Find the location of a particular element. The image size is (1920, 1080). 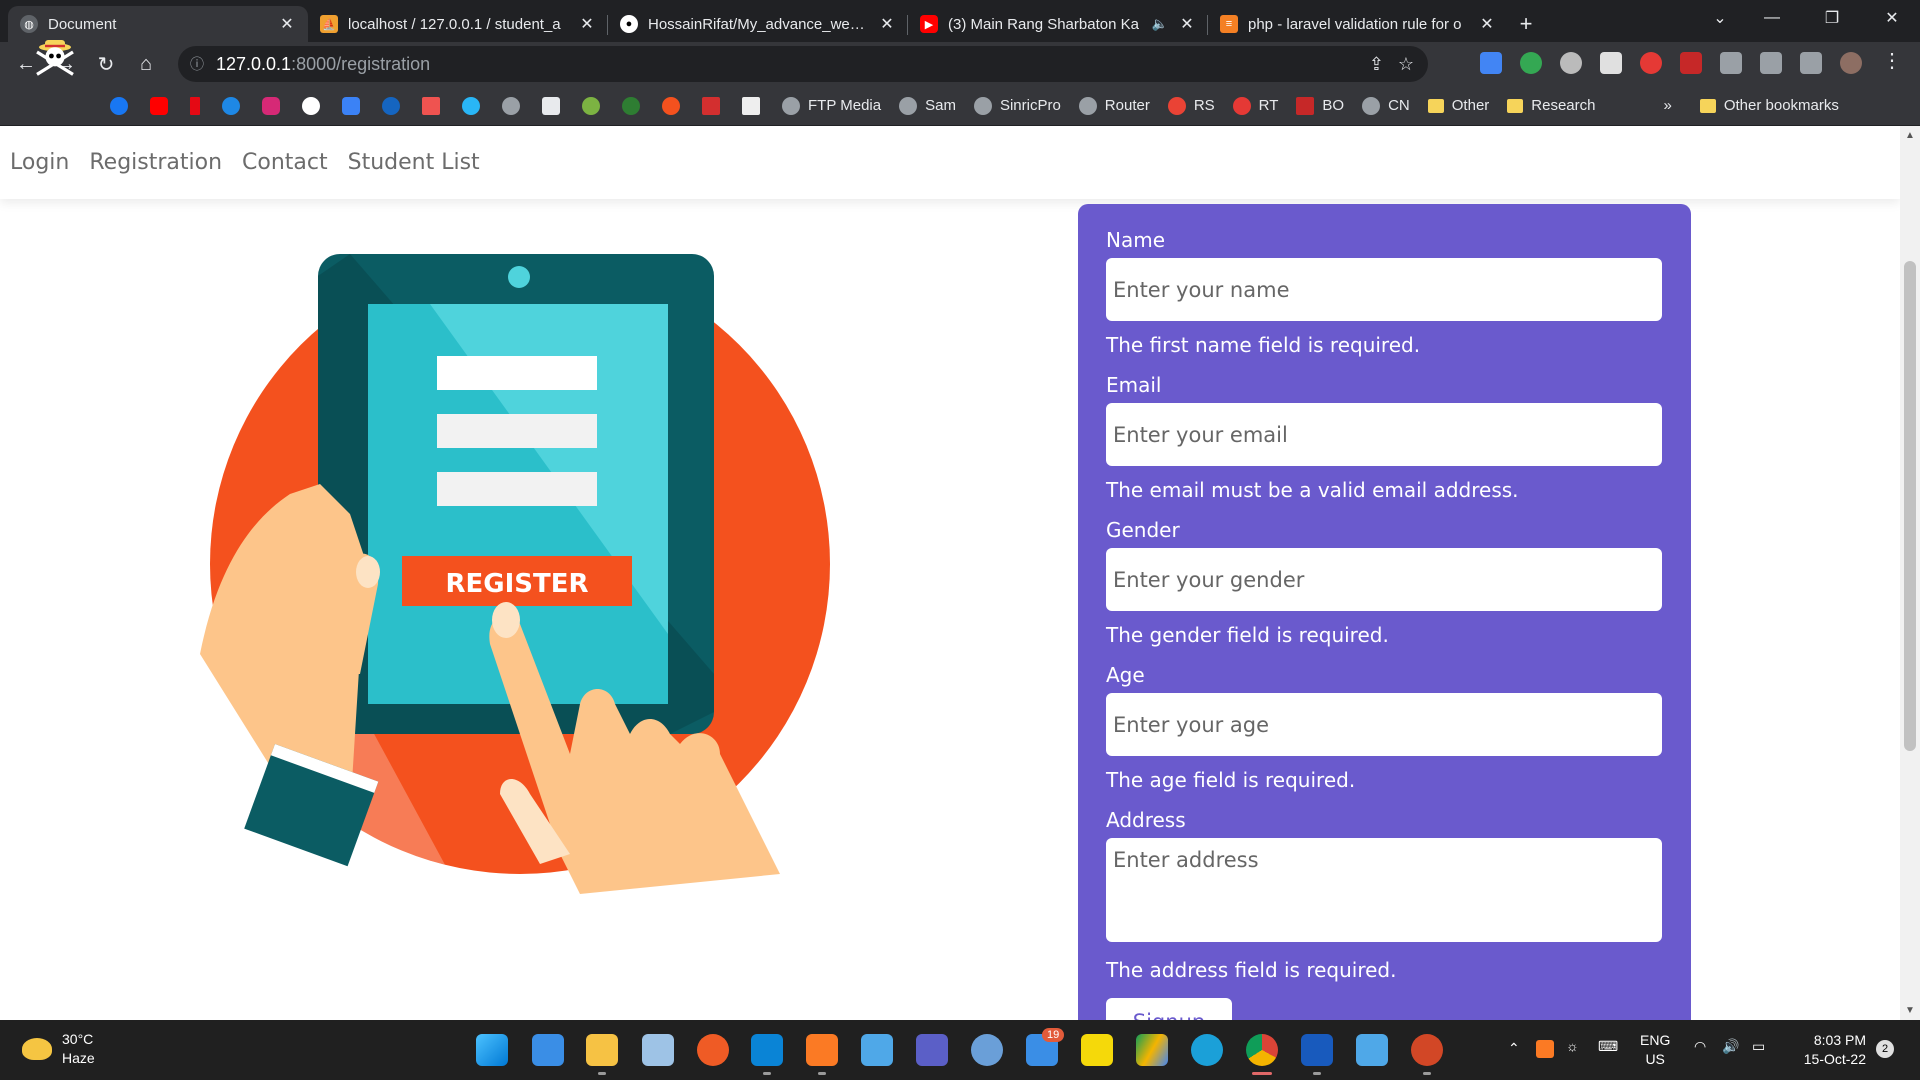

bookmark-sam: Sam is located at coordinates (927, 105).